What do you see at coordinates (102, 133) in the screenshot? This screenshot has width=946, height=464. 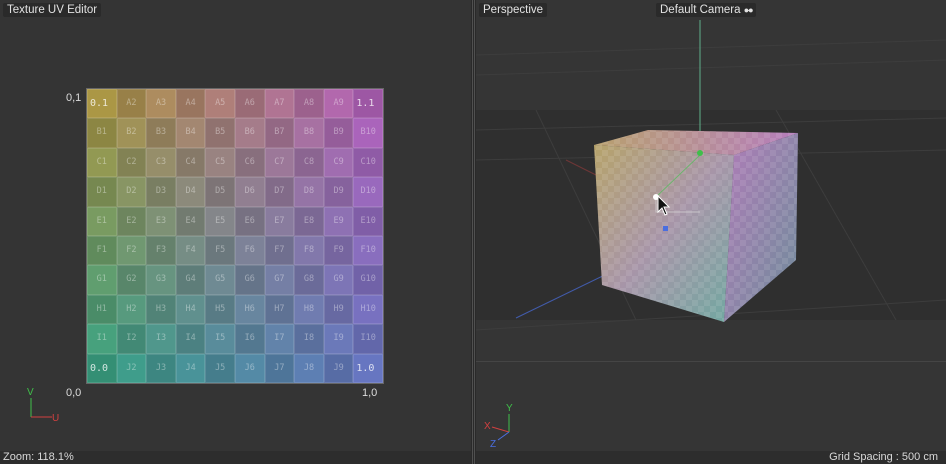 I see `uv-cell: B1` at bounding box center [102, 133].